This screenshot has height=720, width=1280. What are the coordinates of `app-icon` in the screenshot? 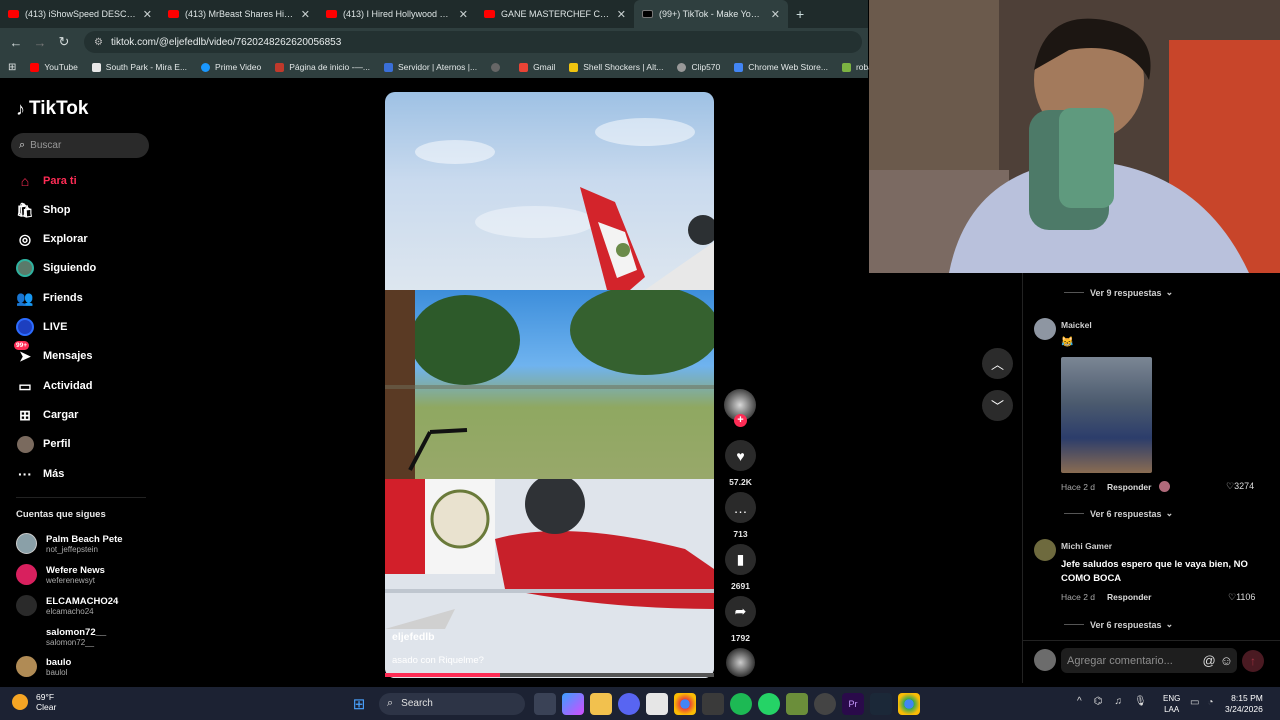 It's located at (713, 703).